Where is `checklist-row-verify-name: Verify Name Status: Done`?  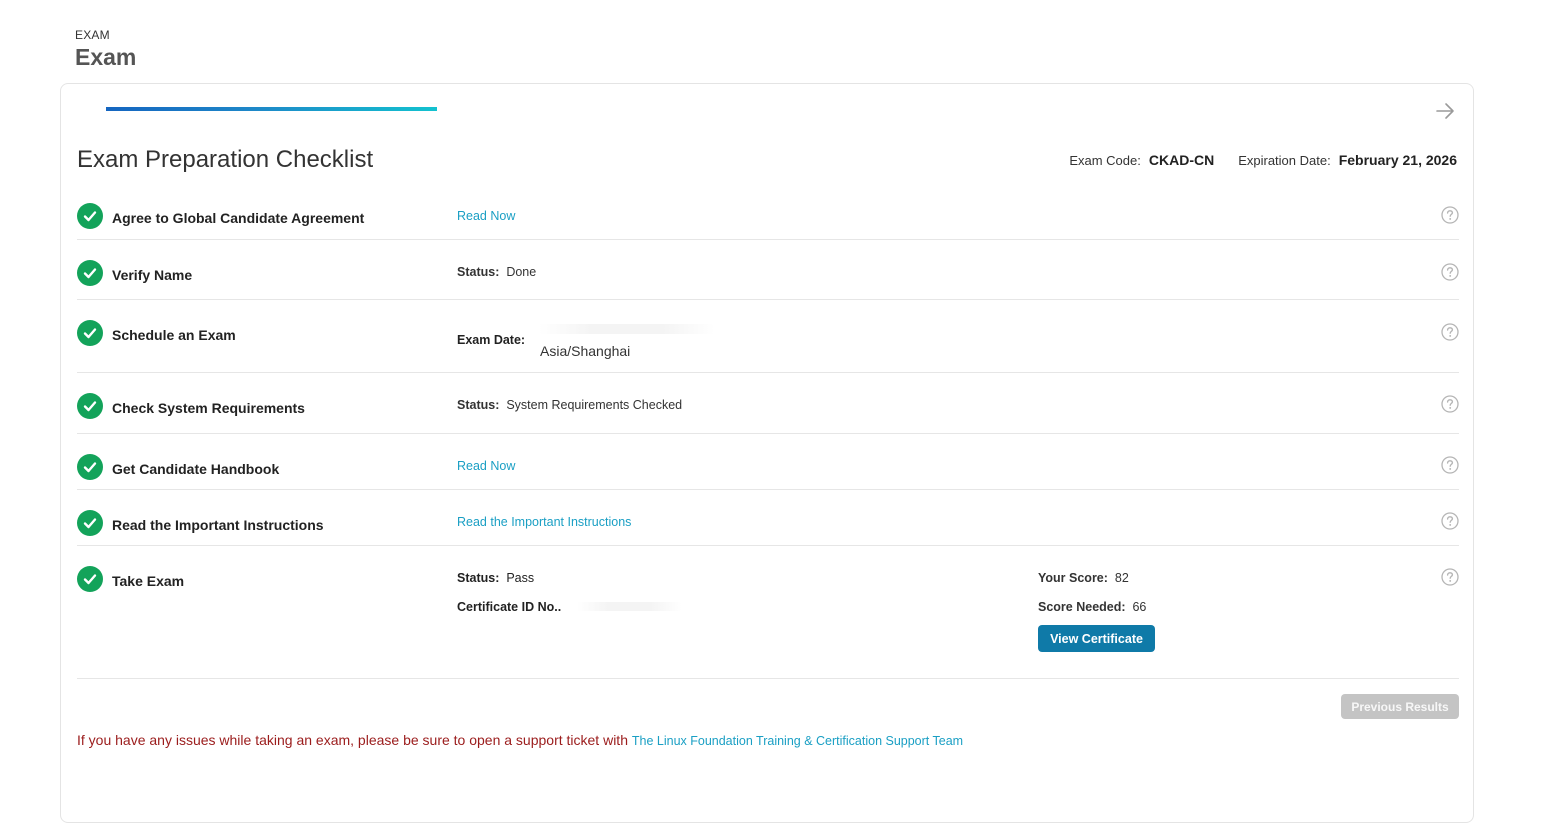 checklist-row-verify-name: Verify Name Status: Done is located at coordinates (768, 270).